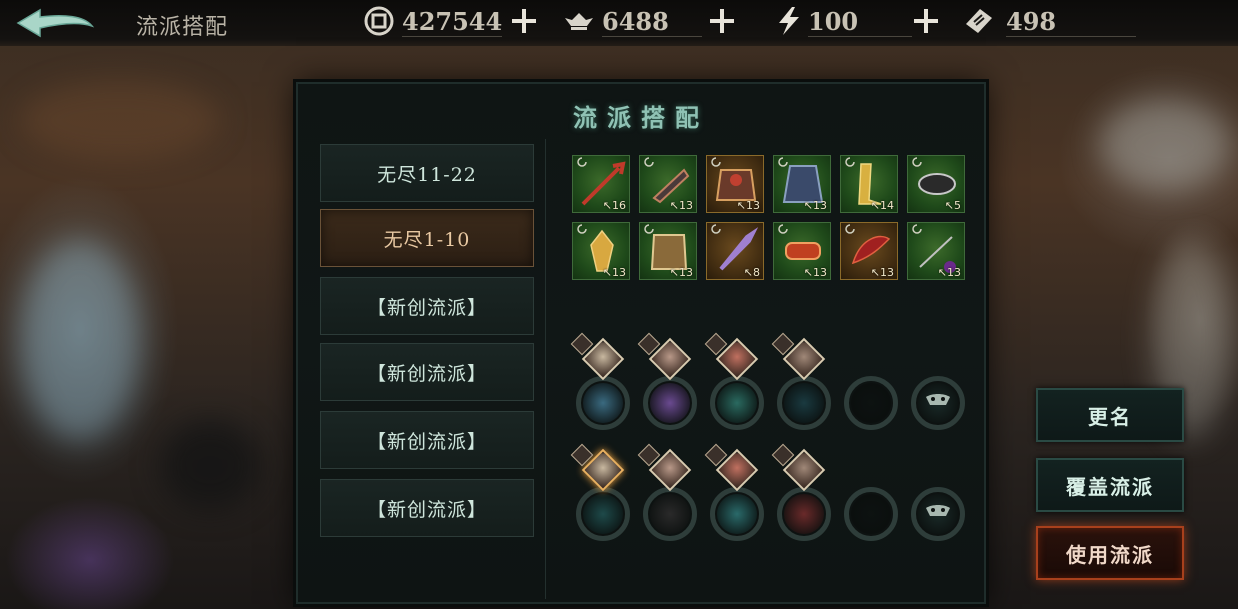  Describe the element at coordinates (182, 27) in the screenshot. I see `screen-title: 流派搭配` at that location.